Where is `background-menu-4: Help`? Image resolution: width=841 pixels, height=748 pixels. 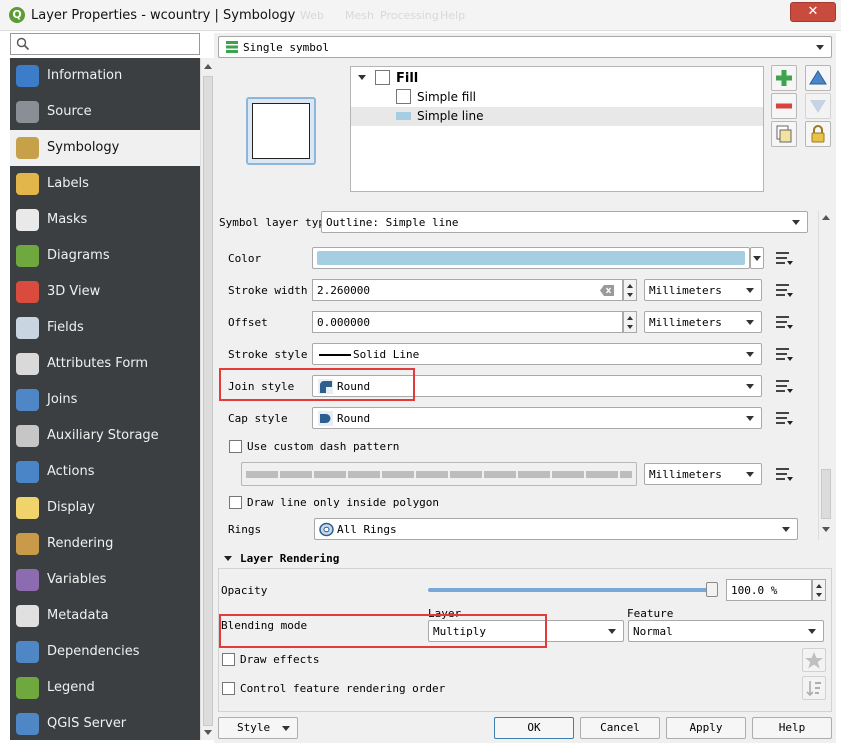
background-menu-4: Help is located at coordinates (453, 15).